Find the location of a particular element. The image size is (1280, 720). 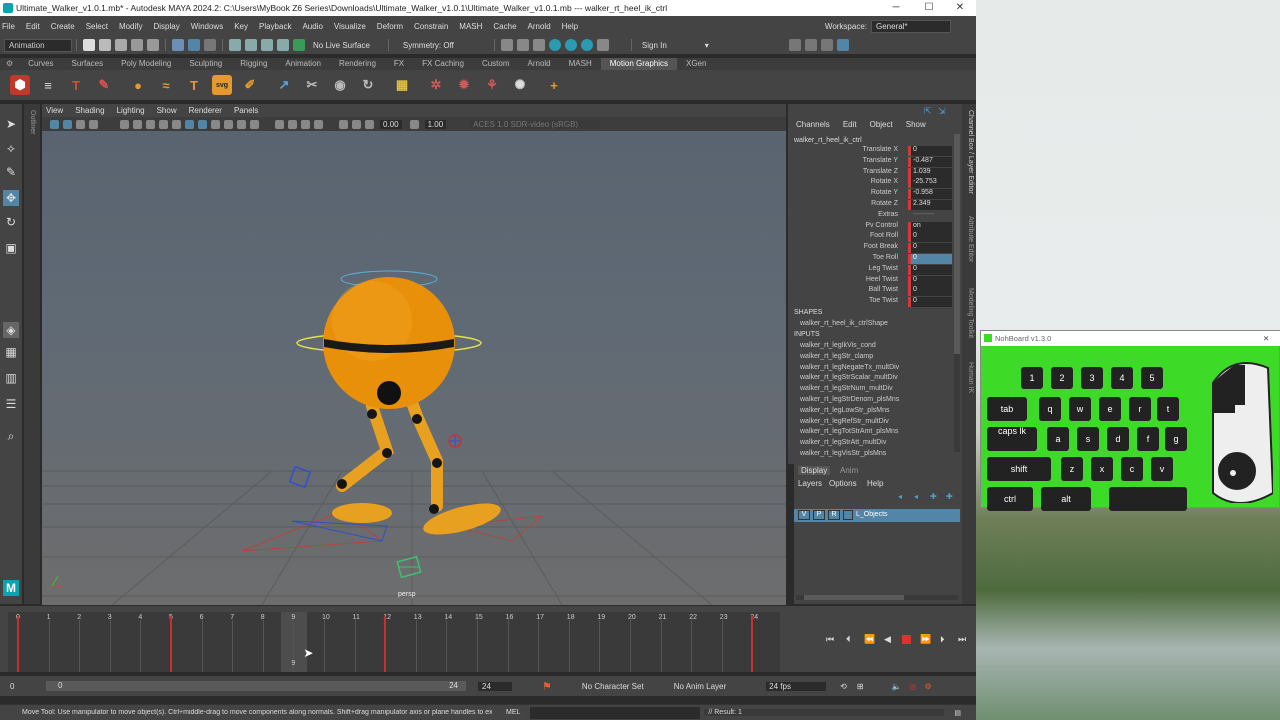

symmetry-dropdown: Symmetry: Off is located at coordinates (428, 45).